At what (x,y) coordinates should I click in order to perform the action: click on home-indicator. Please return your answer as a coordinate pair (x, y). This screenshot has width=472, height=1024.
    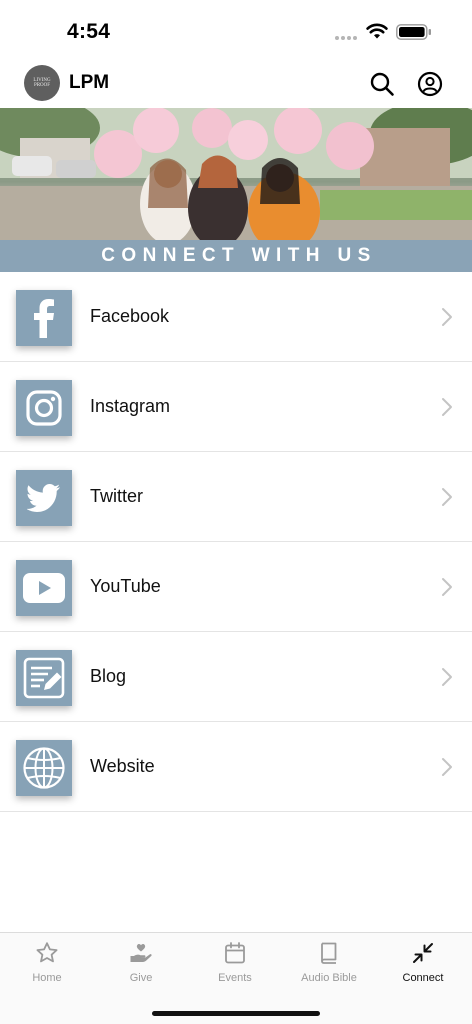
    Looking at the image, I should click on (236, 1013).